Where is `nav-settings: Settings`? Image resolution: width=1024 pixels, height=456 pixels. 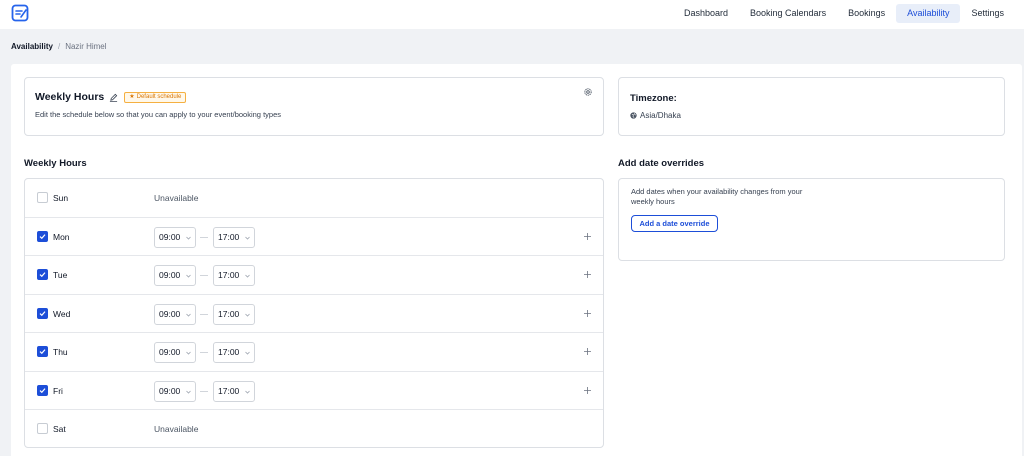 nav-settings: Settings is located at coordinates (987, 13).